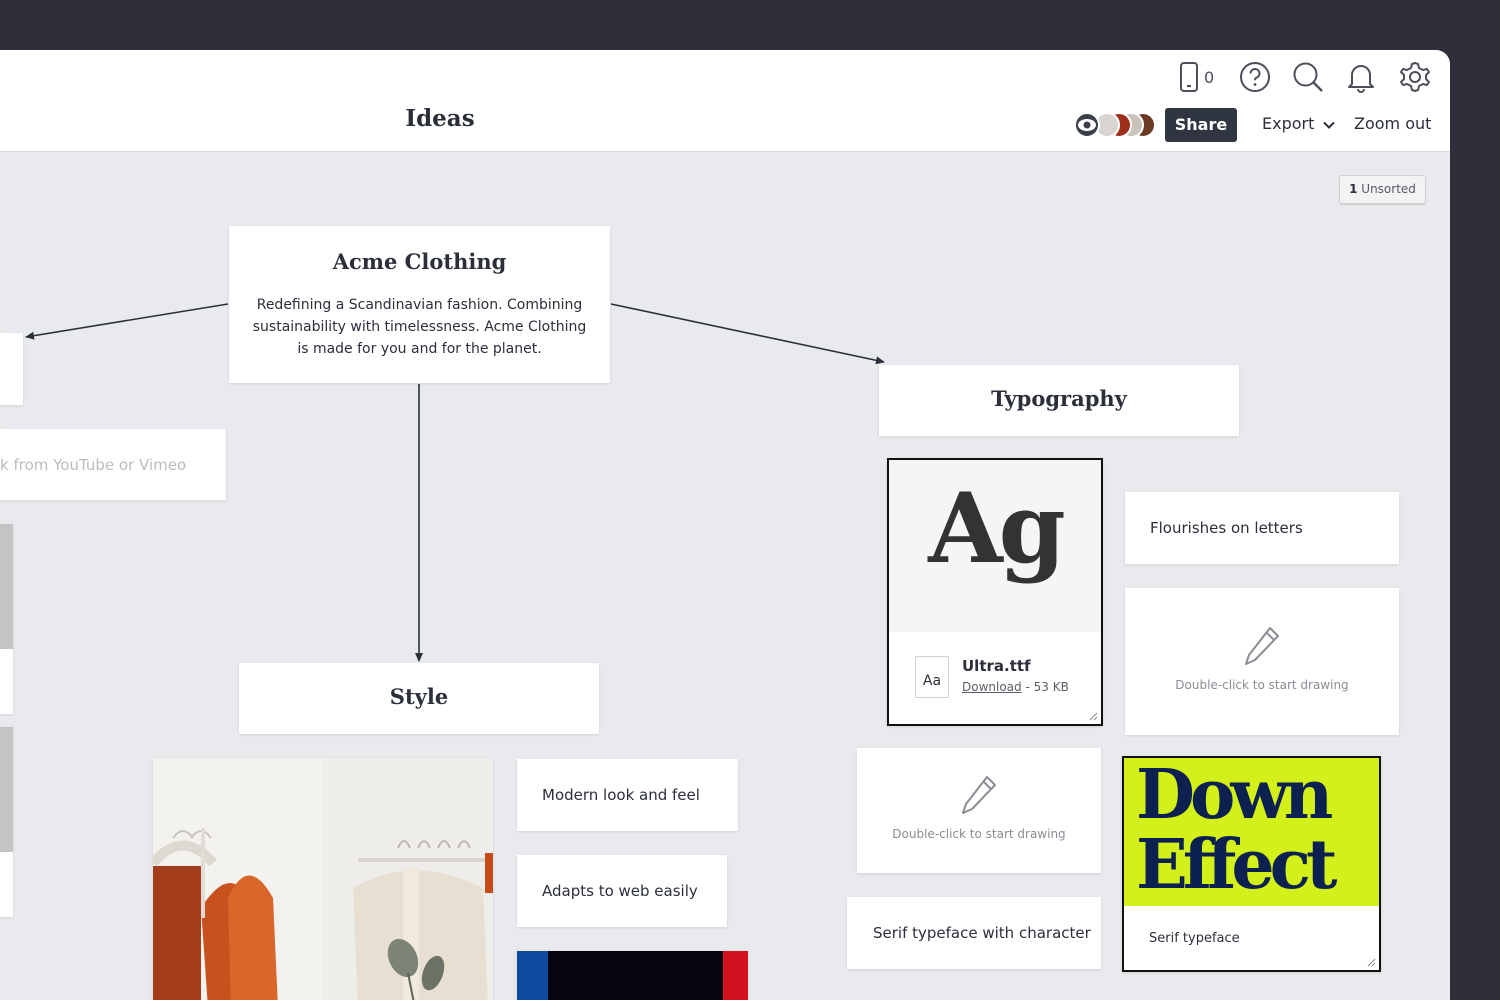 This screenshot has width=1500, height=1000. I want to click on video-embed-card: k from YouTube or Vimeo, so click(113, 464).